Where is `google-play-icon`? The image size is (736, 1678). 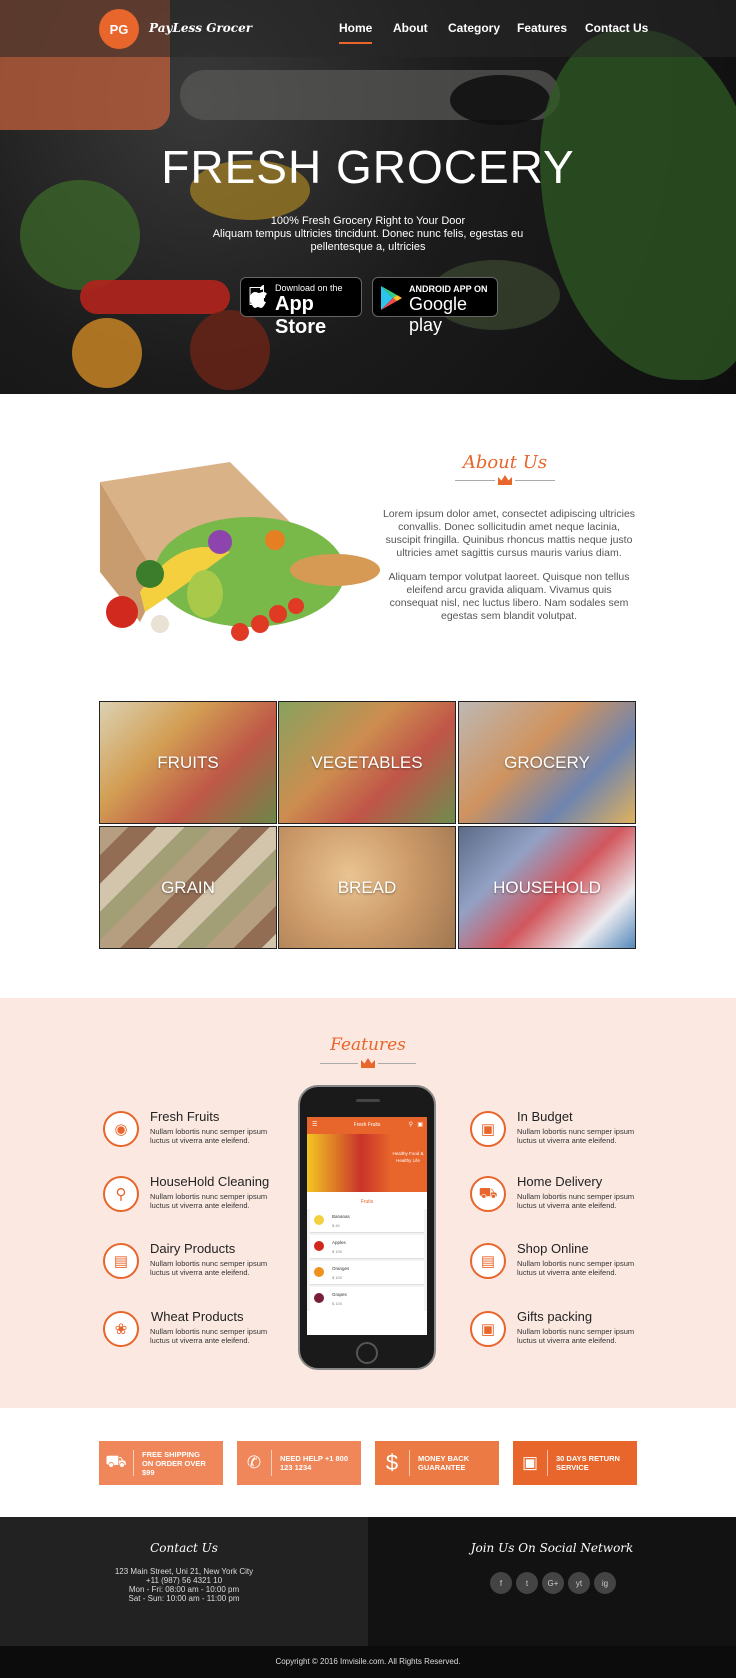 google-play-icon is located at coordinates (391, 298).